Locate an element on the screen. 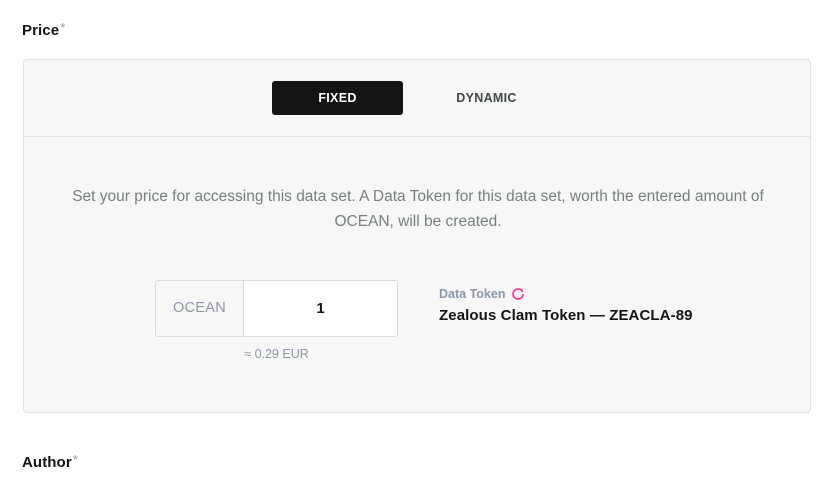 The width and height of the screenshot is (832, 478). currency-addon: OCEAN is located at coordinates (200, 308).